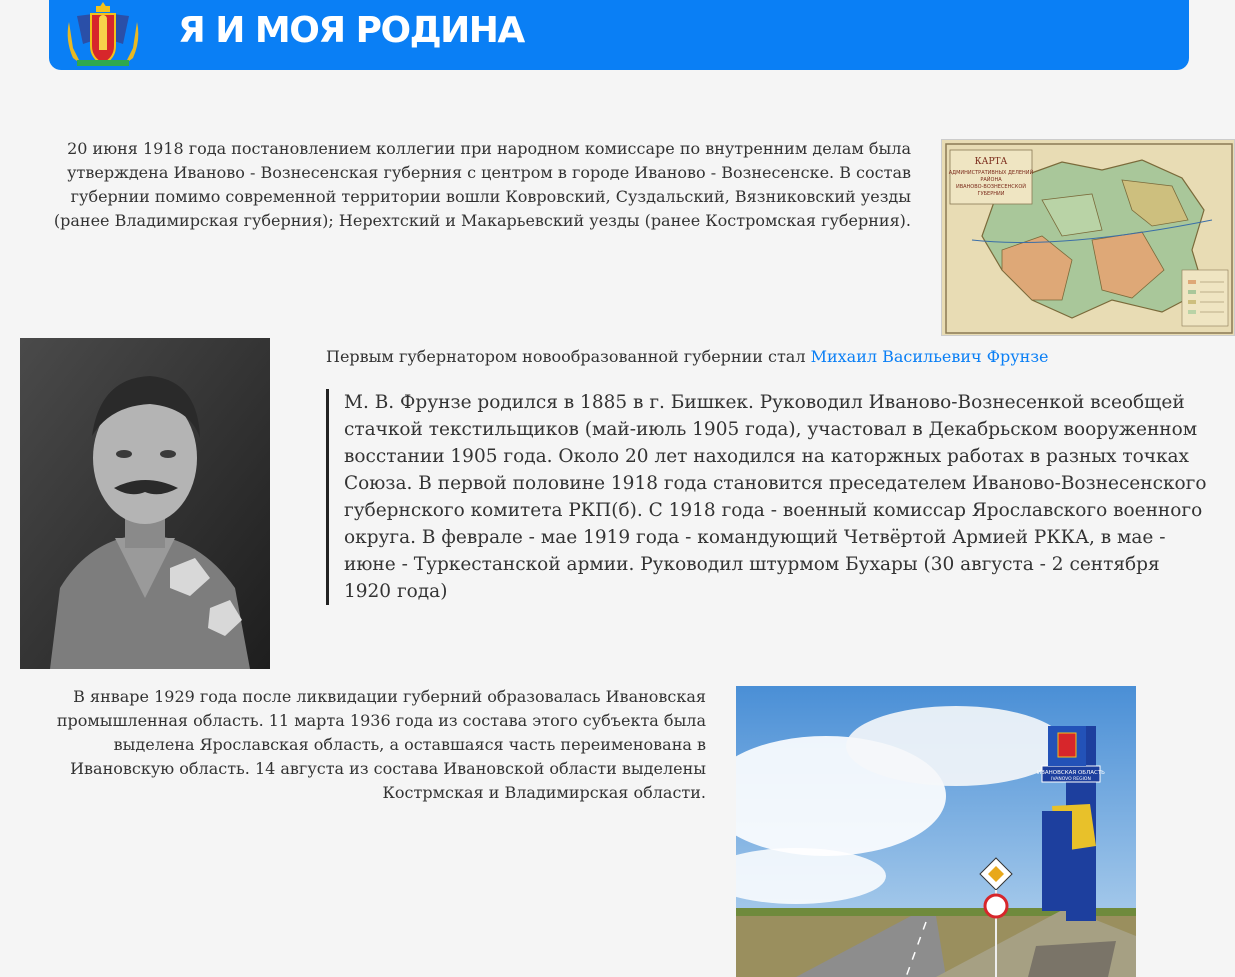  I want to click on ivanovo-coat-of-arms-icon, so click(103, 35).